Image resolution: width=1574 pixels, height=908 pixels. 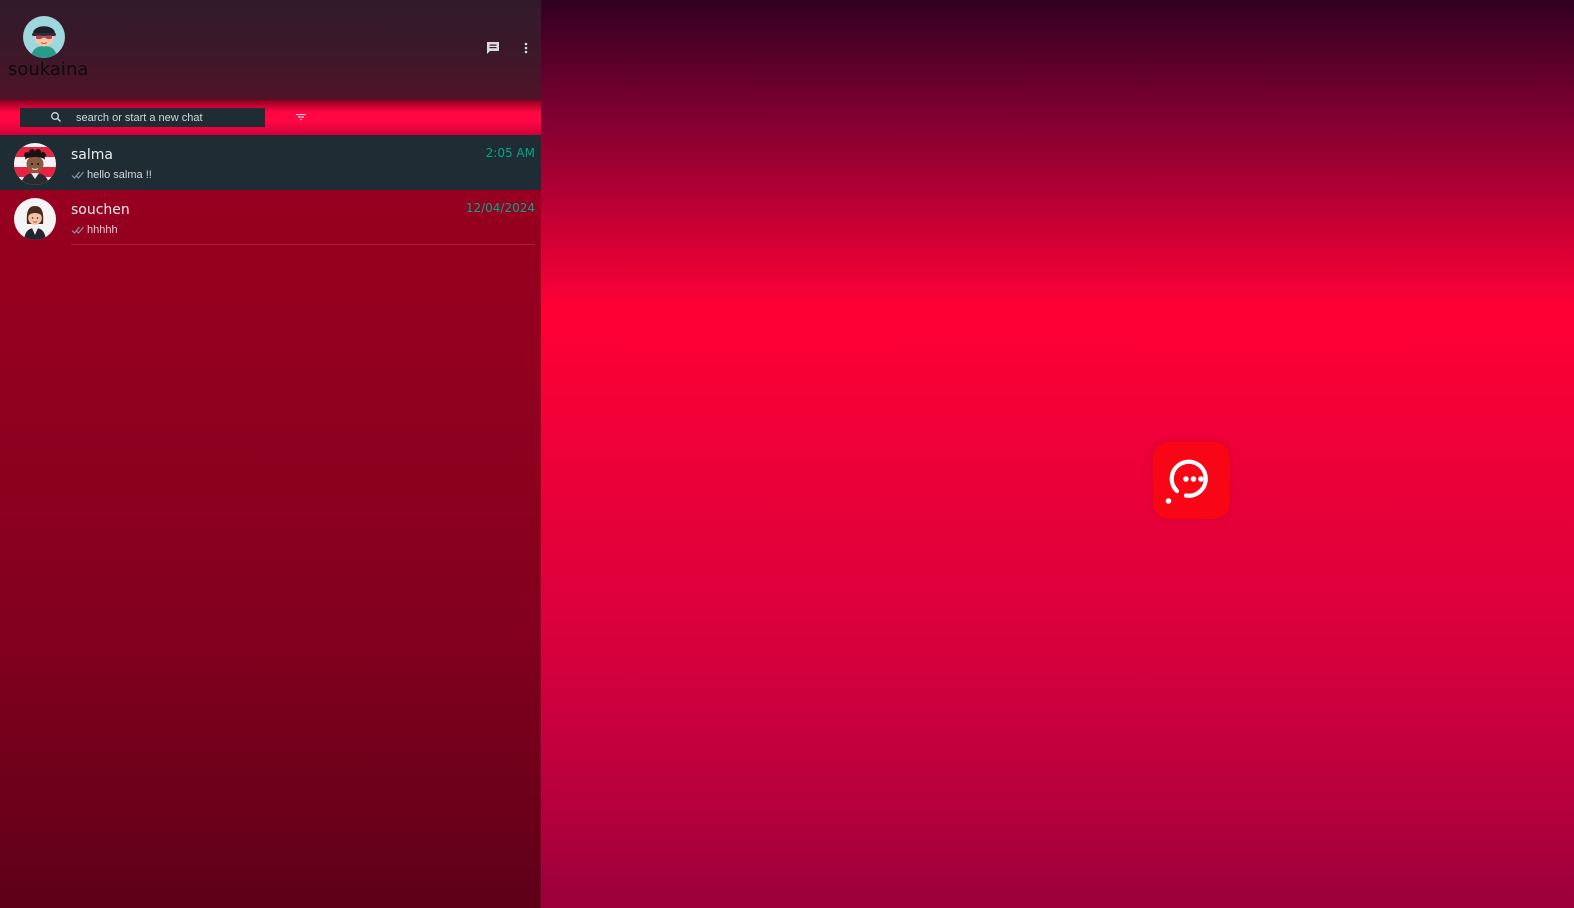 What do you see at coordinates (168, 117) in the screenshot?
I see `search-input` at bounding box center [168, 117].